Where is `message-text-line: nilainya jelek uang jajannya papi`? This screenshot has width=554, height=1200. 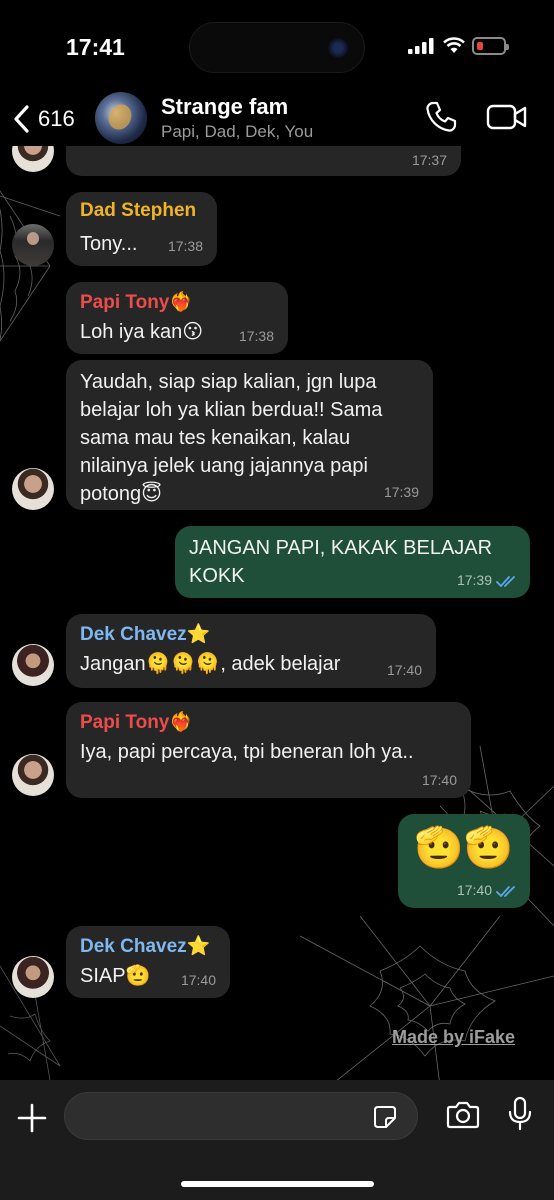 message-text-line: nilainya jelek uang jajannya papi is located at coordinates (224, 466).